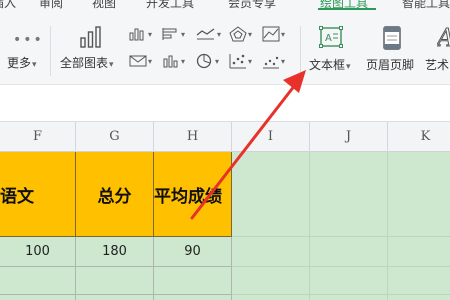  I want to click on data-cell: 180, so click(115, 252).